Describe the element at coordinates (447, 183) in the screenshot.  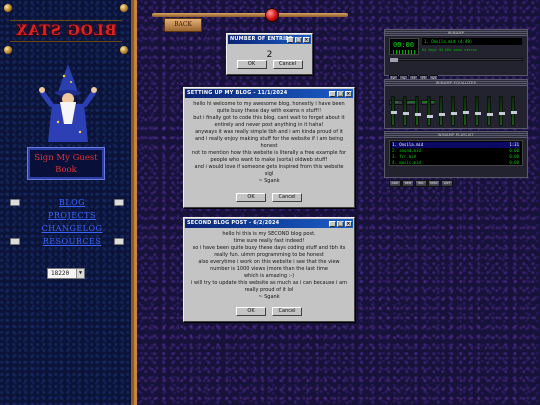
I see `playlist-list-button: LIST` at that location.